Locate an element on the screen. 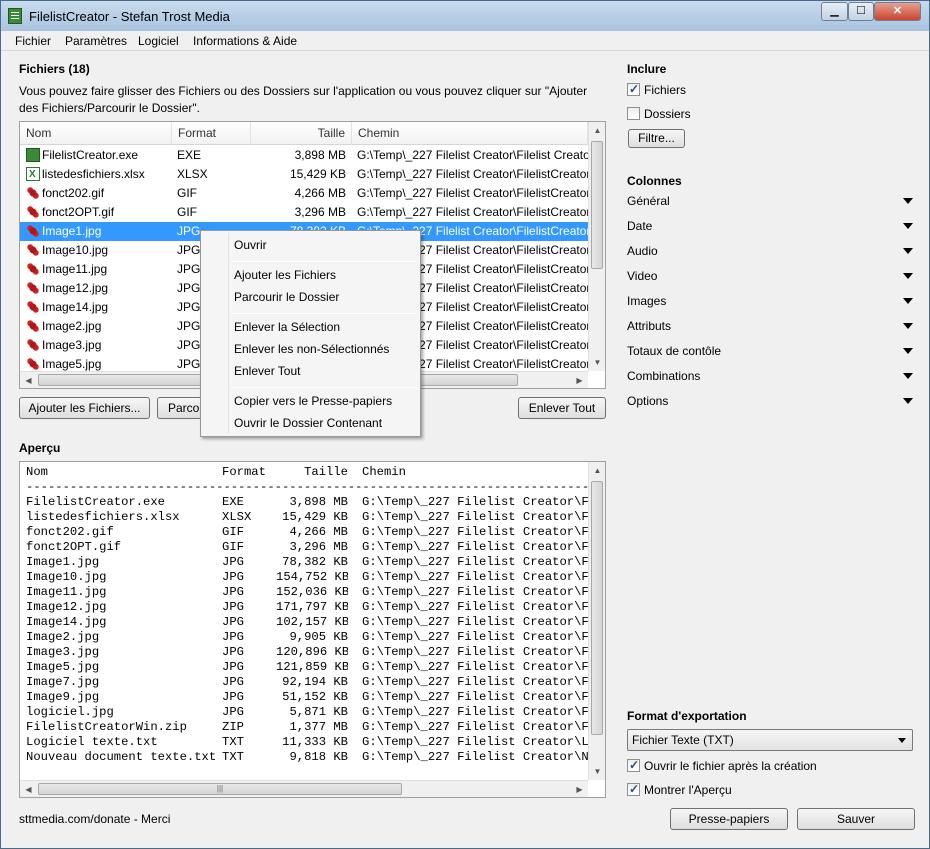  preview-vertical-scrollbar: ▲ ▼ is located at coordinates (596, 621).